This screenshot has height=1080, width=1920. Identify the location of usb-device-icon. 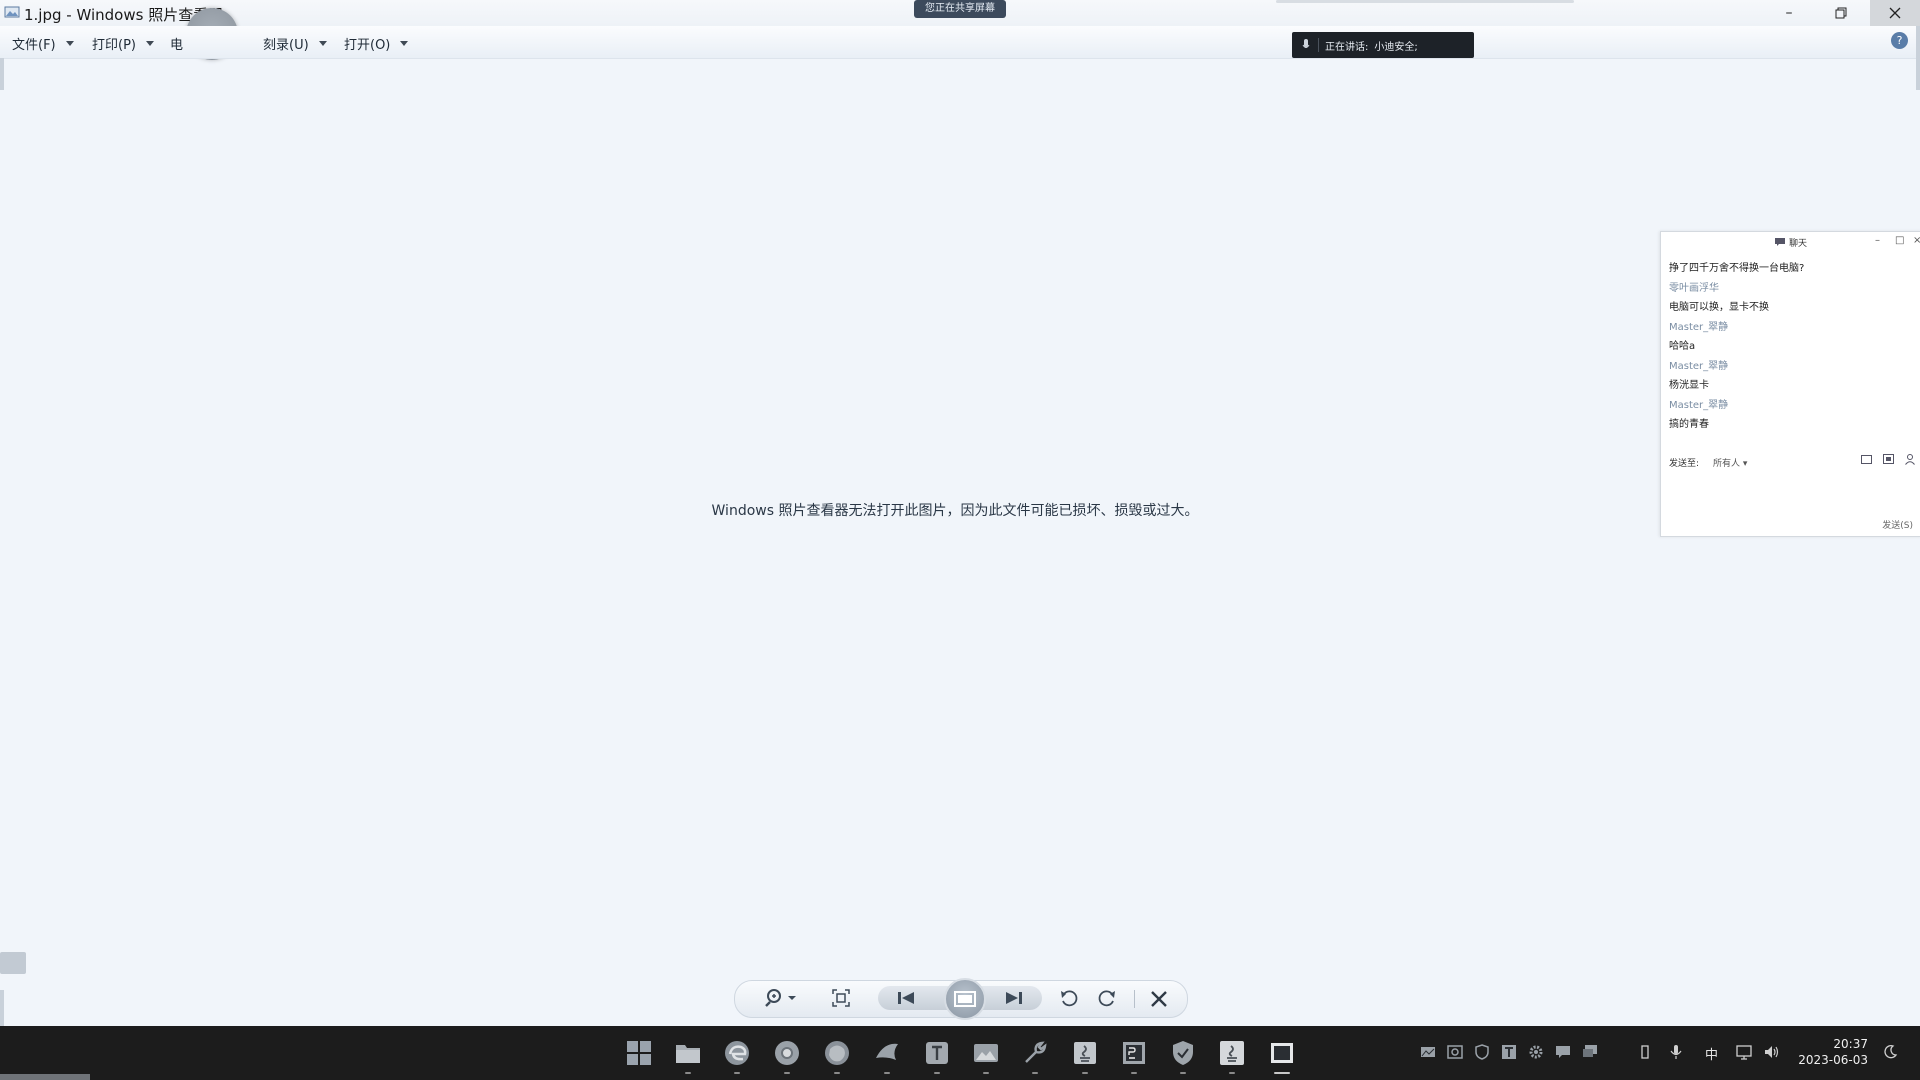
(1645, 1052).